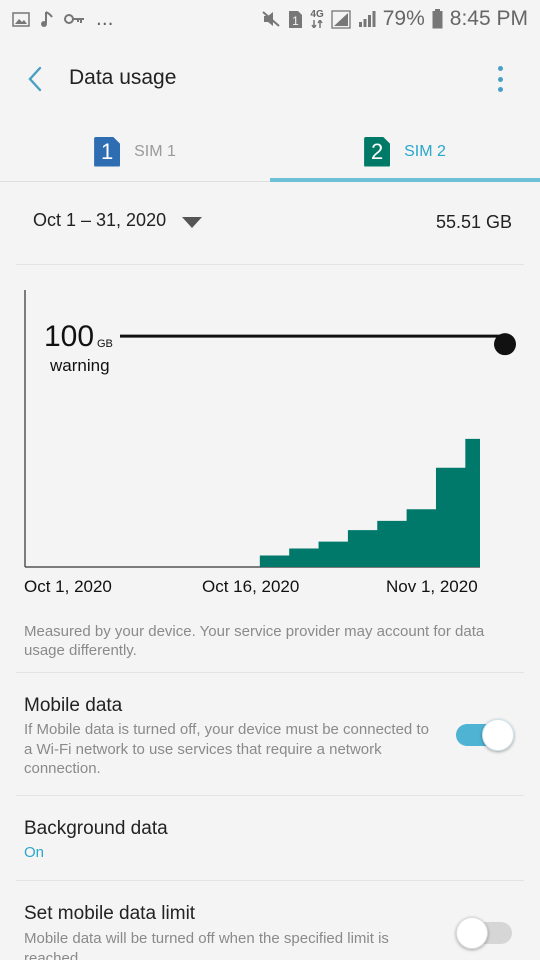 This screenshot has height=960, width=540. What do you see at coordinates (155, 151) in the screenshot?
I see `tab-sim-1-label: SIM 1` at bounding box center [155, 151].